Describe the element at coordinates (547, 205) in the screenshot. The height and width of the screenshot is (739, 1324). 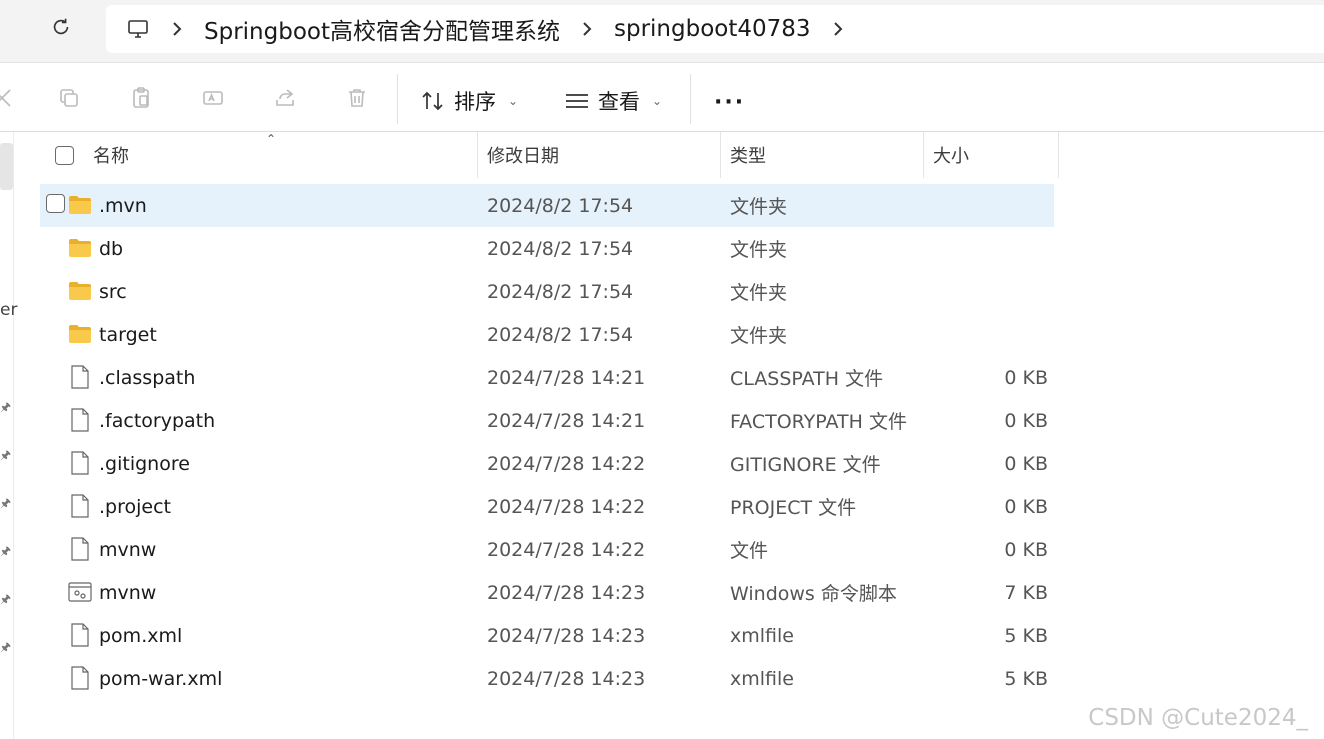
I see `file-row: .mvn 2024/8/2 17:54 文件夹` at that location.